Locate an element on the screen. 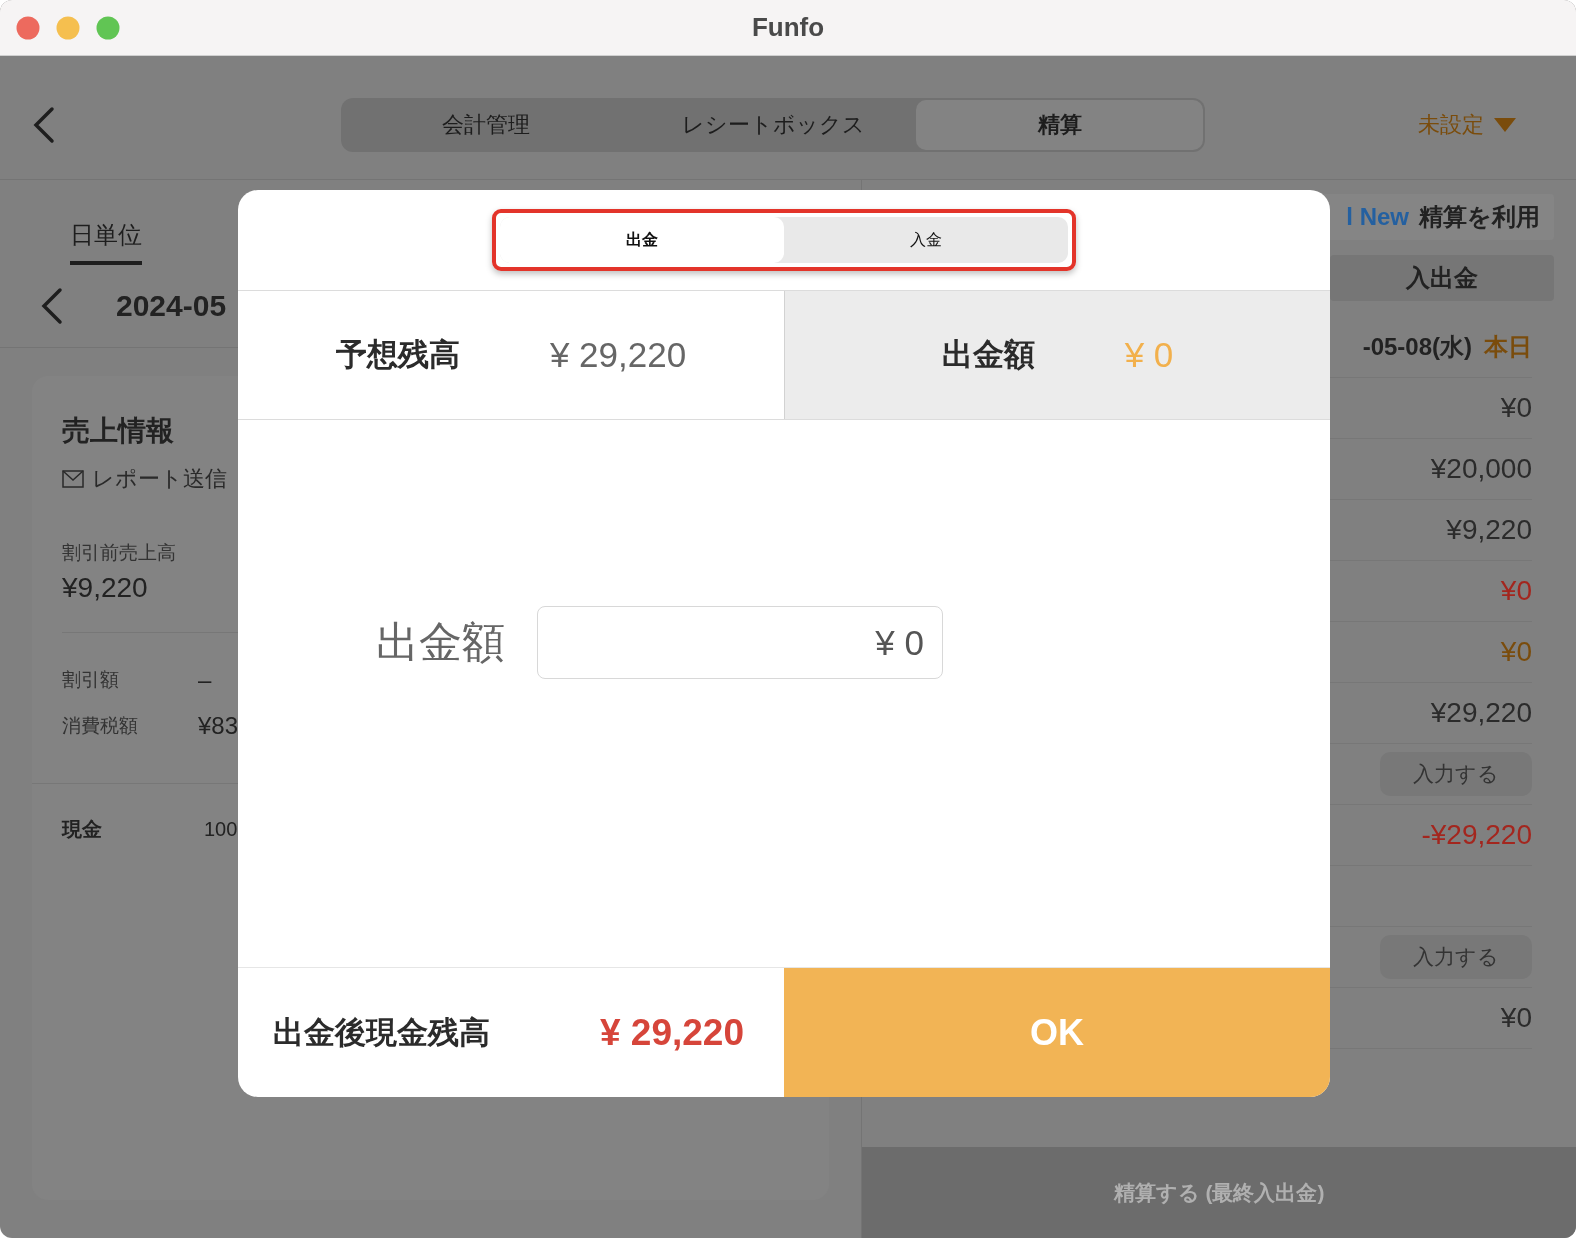 Image resolution: width=1576 pixels, height=1238 pixels. report-link: レポート送信 is located at coordinates (144, 479).